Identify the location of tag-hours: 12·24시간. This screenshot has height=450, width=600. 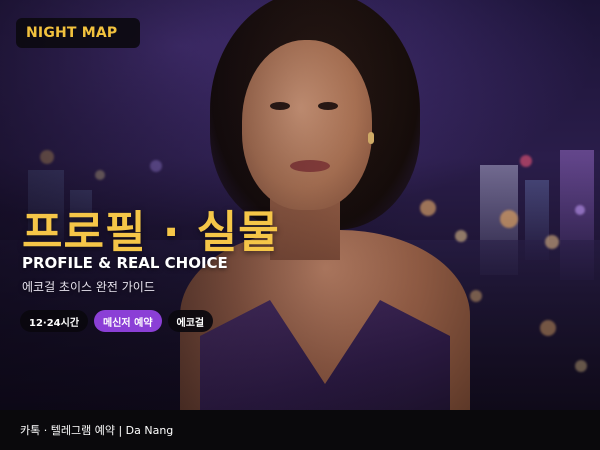
(54, 321).